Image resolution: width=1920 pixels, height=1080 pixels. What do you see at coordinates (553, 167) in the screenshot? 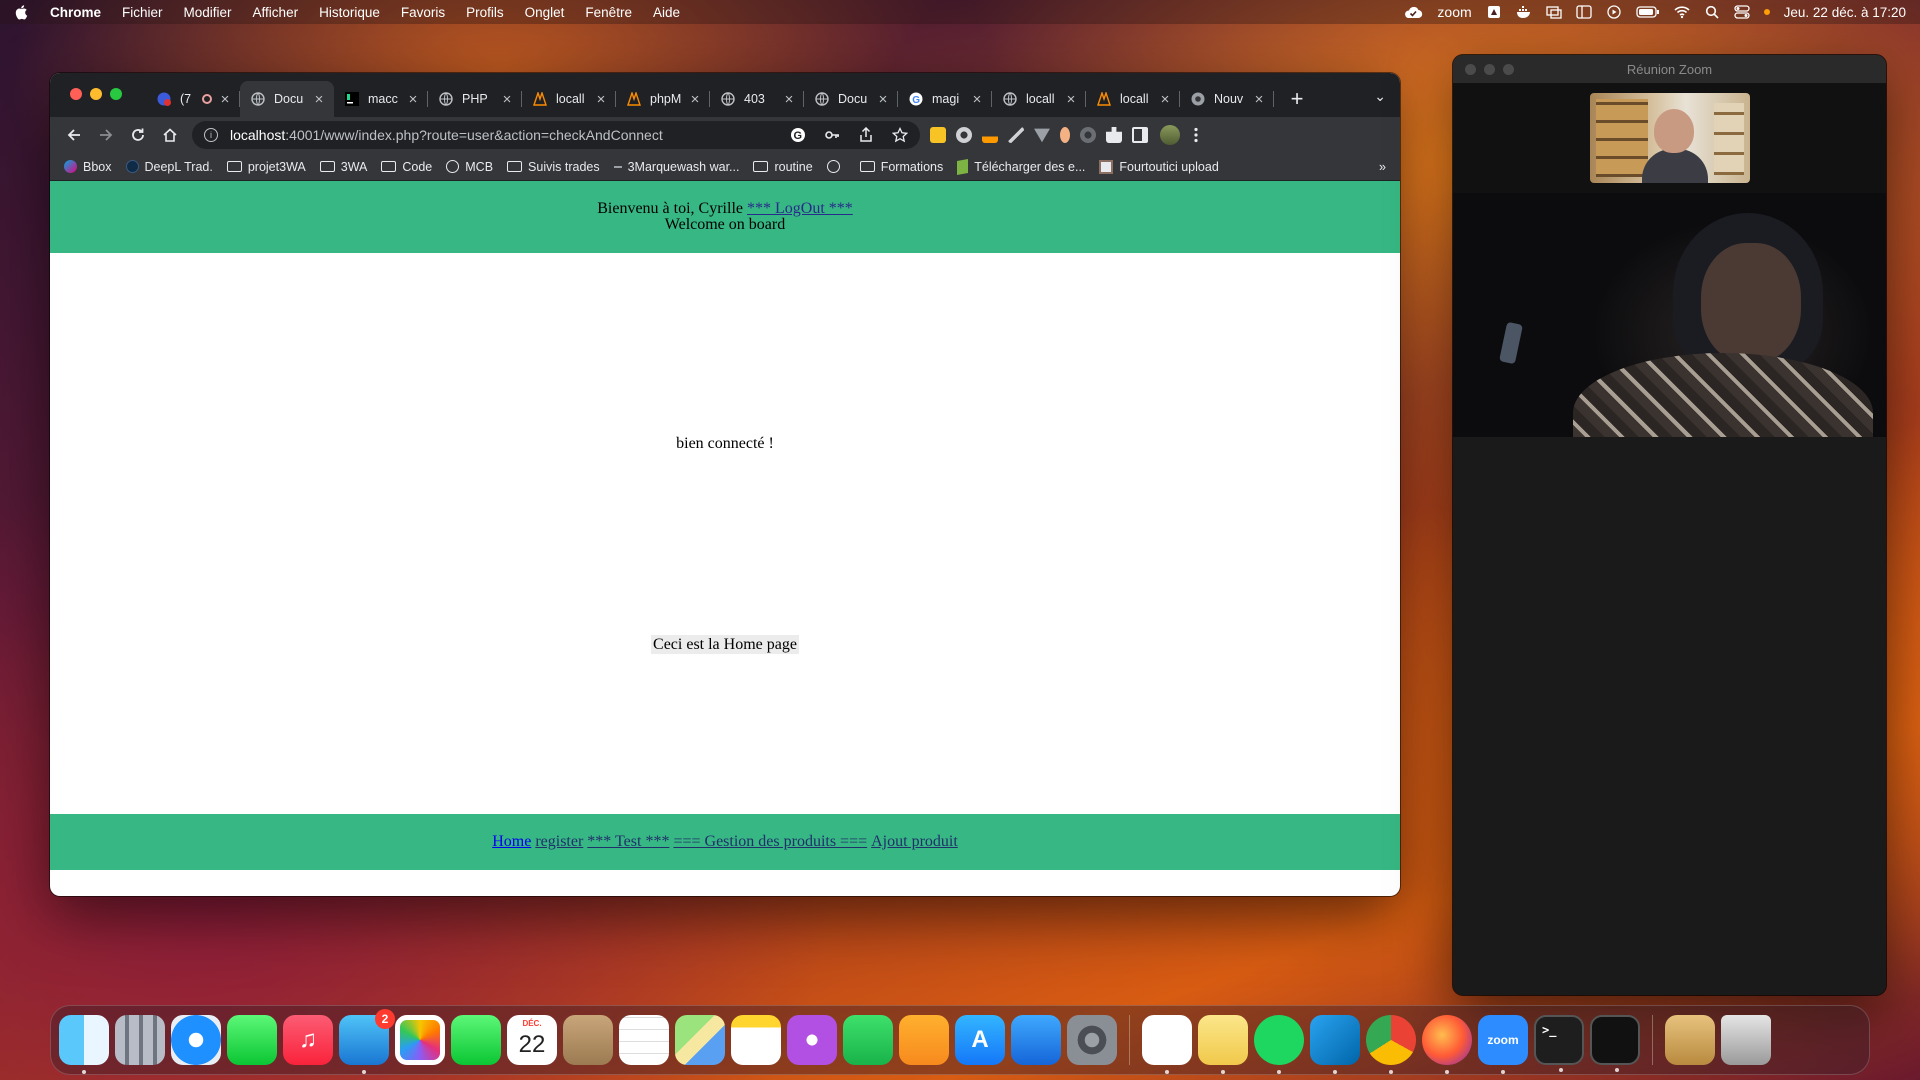
I see `bookmark-suivis-trades: Suivis trades` at bounding box center [553, 167].